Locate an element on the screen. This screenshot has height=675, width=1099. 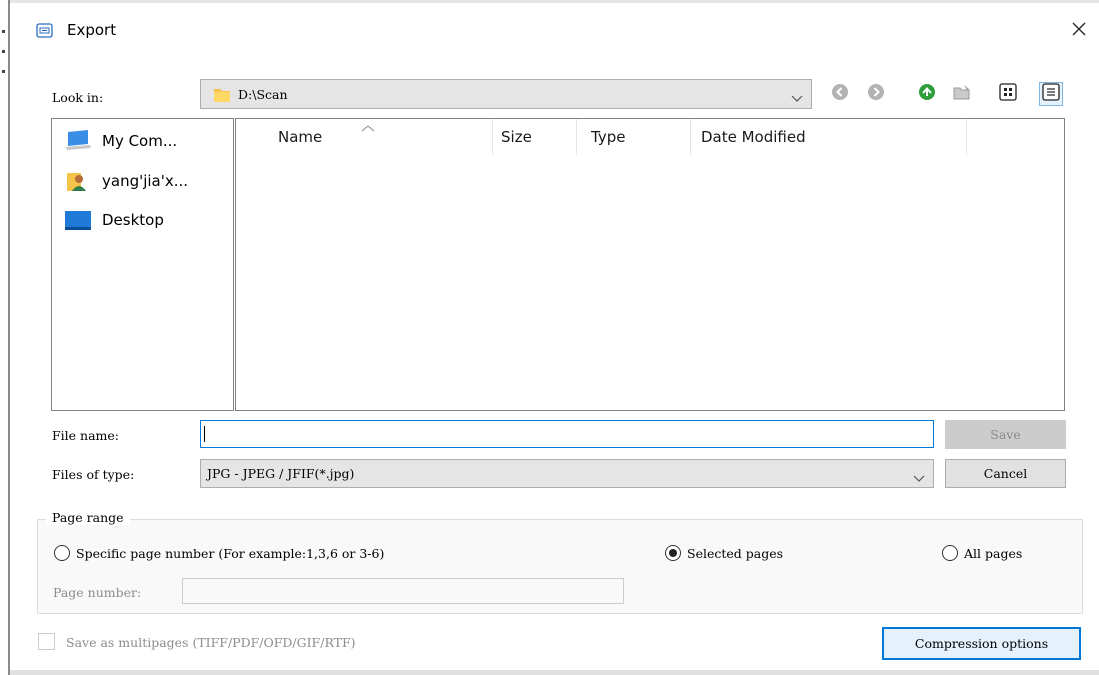
forward-button is located at coordinates (876, 94).